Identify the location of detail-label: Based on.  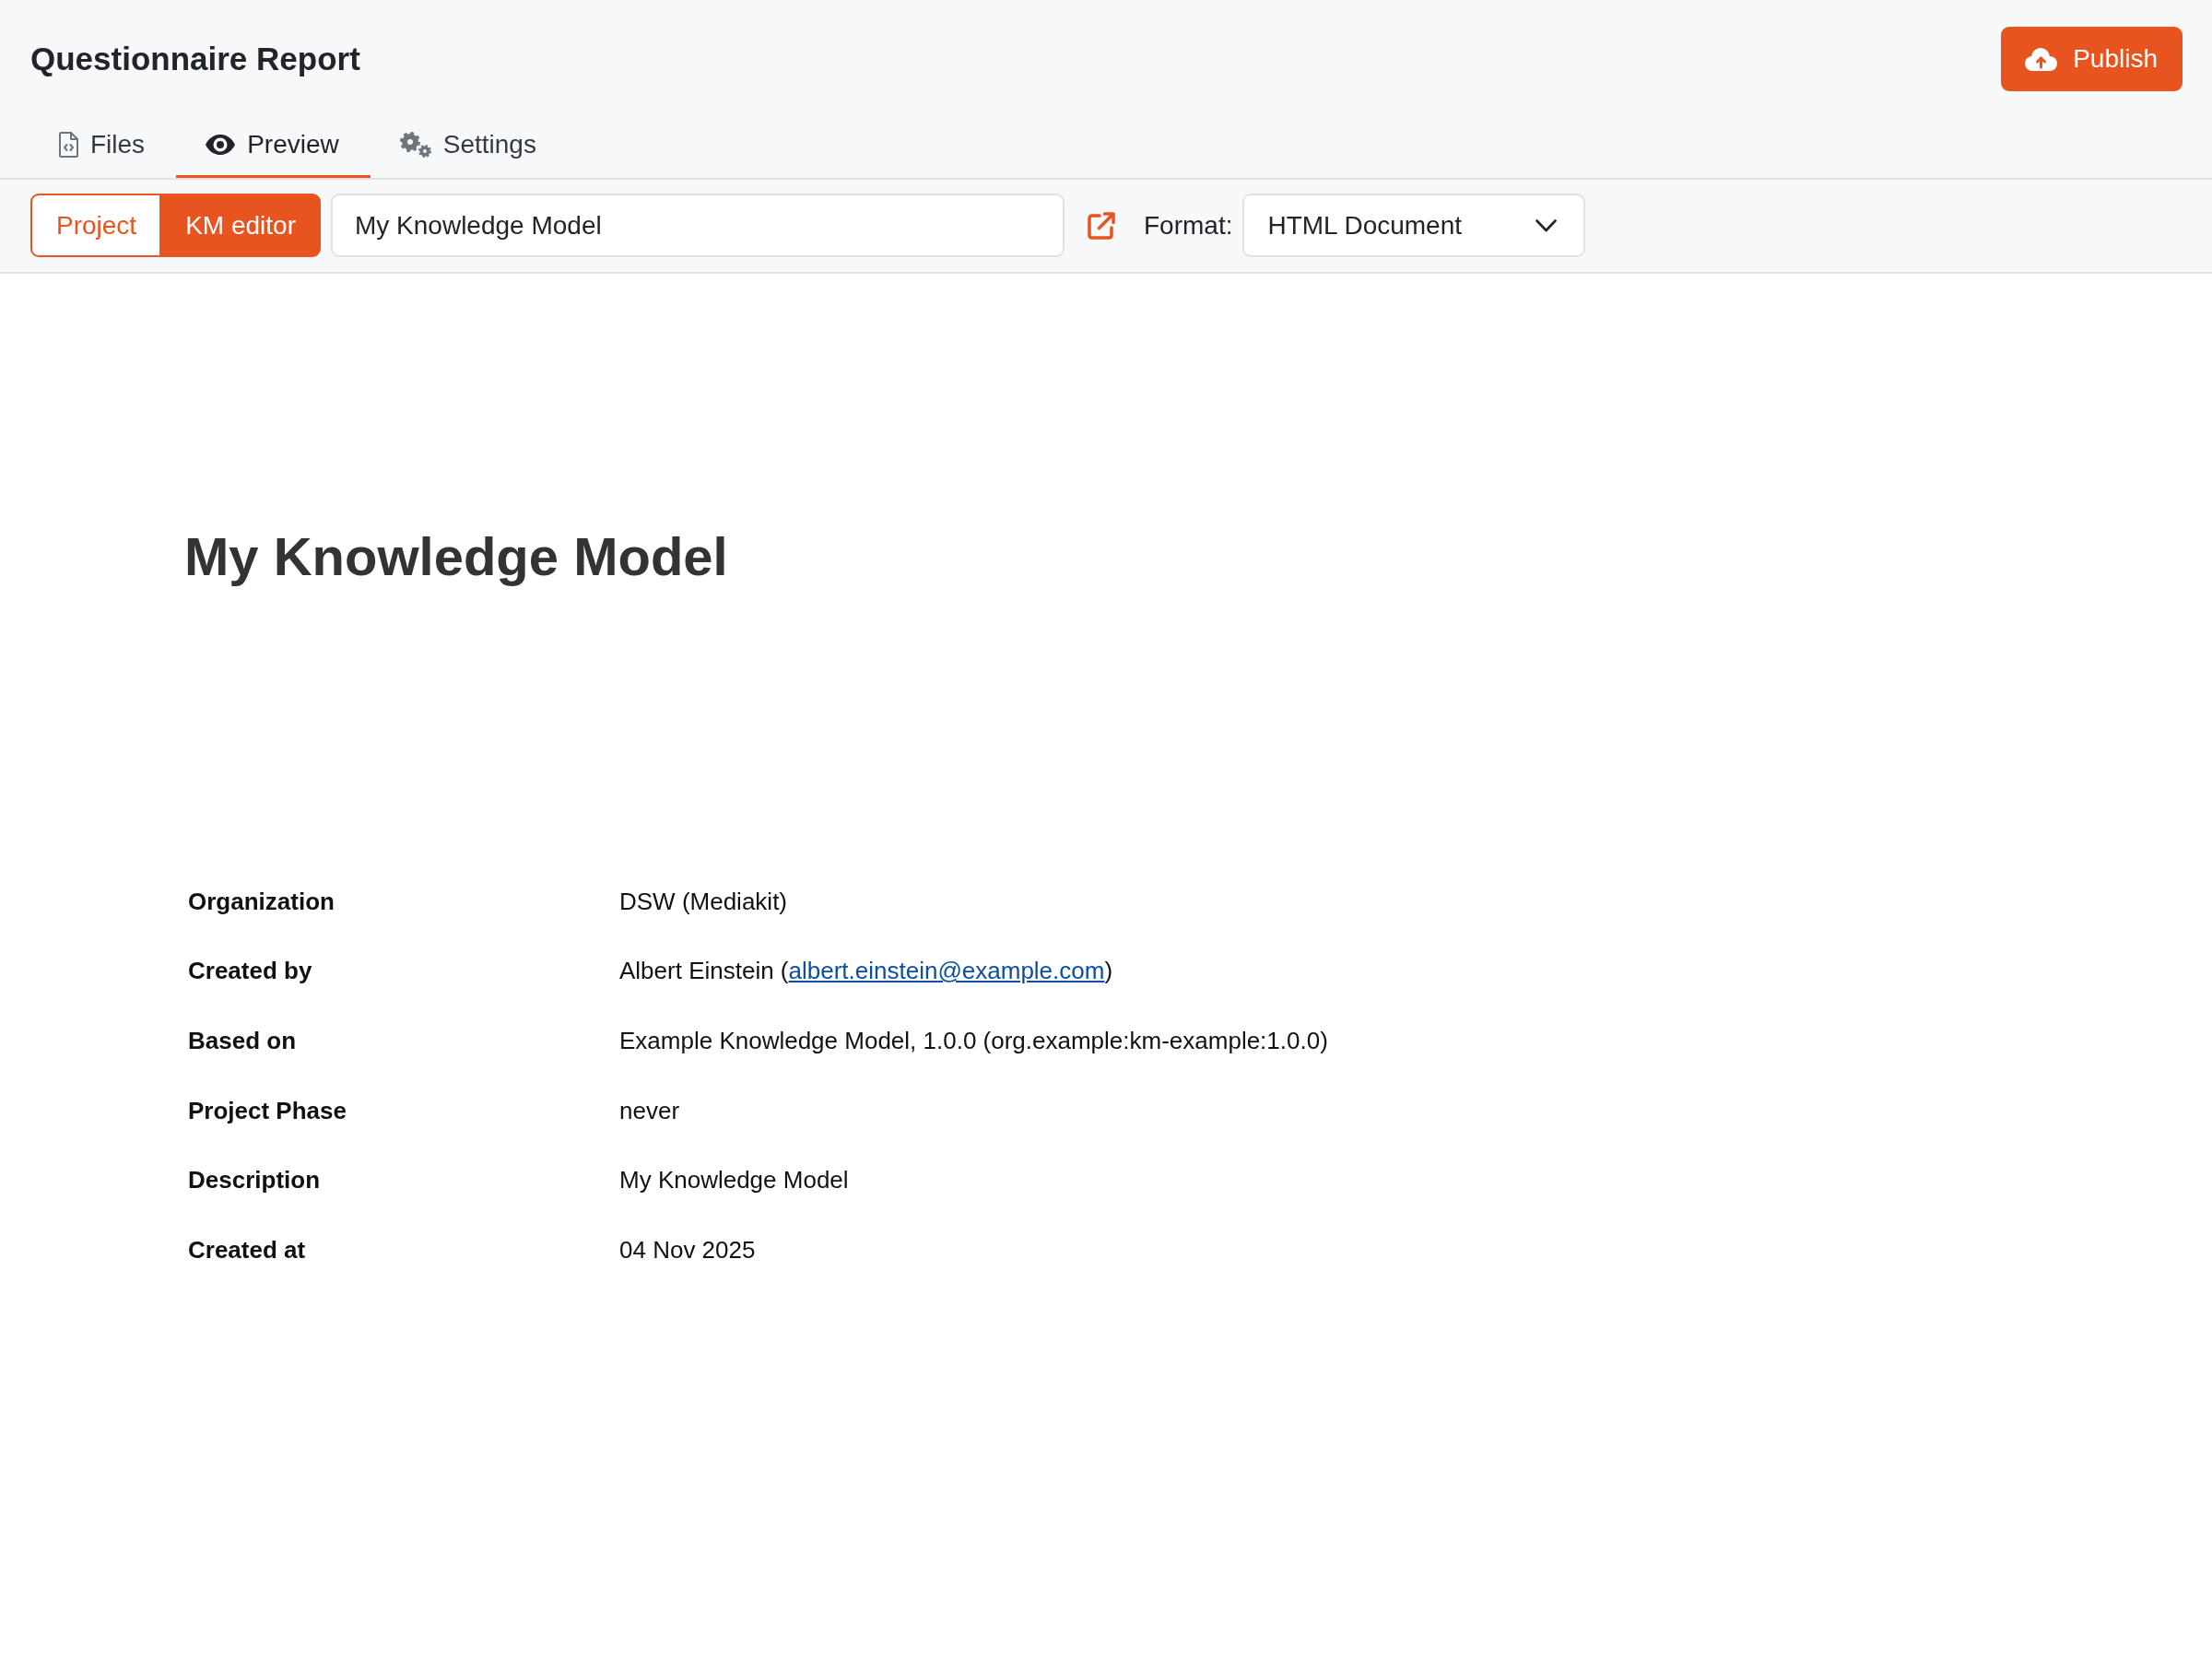
(242, 1040).